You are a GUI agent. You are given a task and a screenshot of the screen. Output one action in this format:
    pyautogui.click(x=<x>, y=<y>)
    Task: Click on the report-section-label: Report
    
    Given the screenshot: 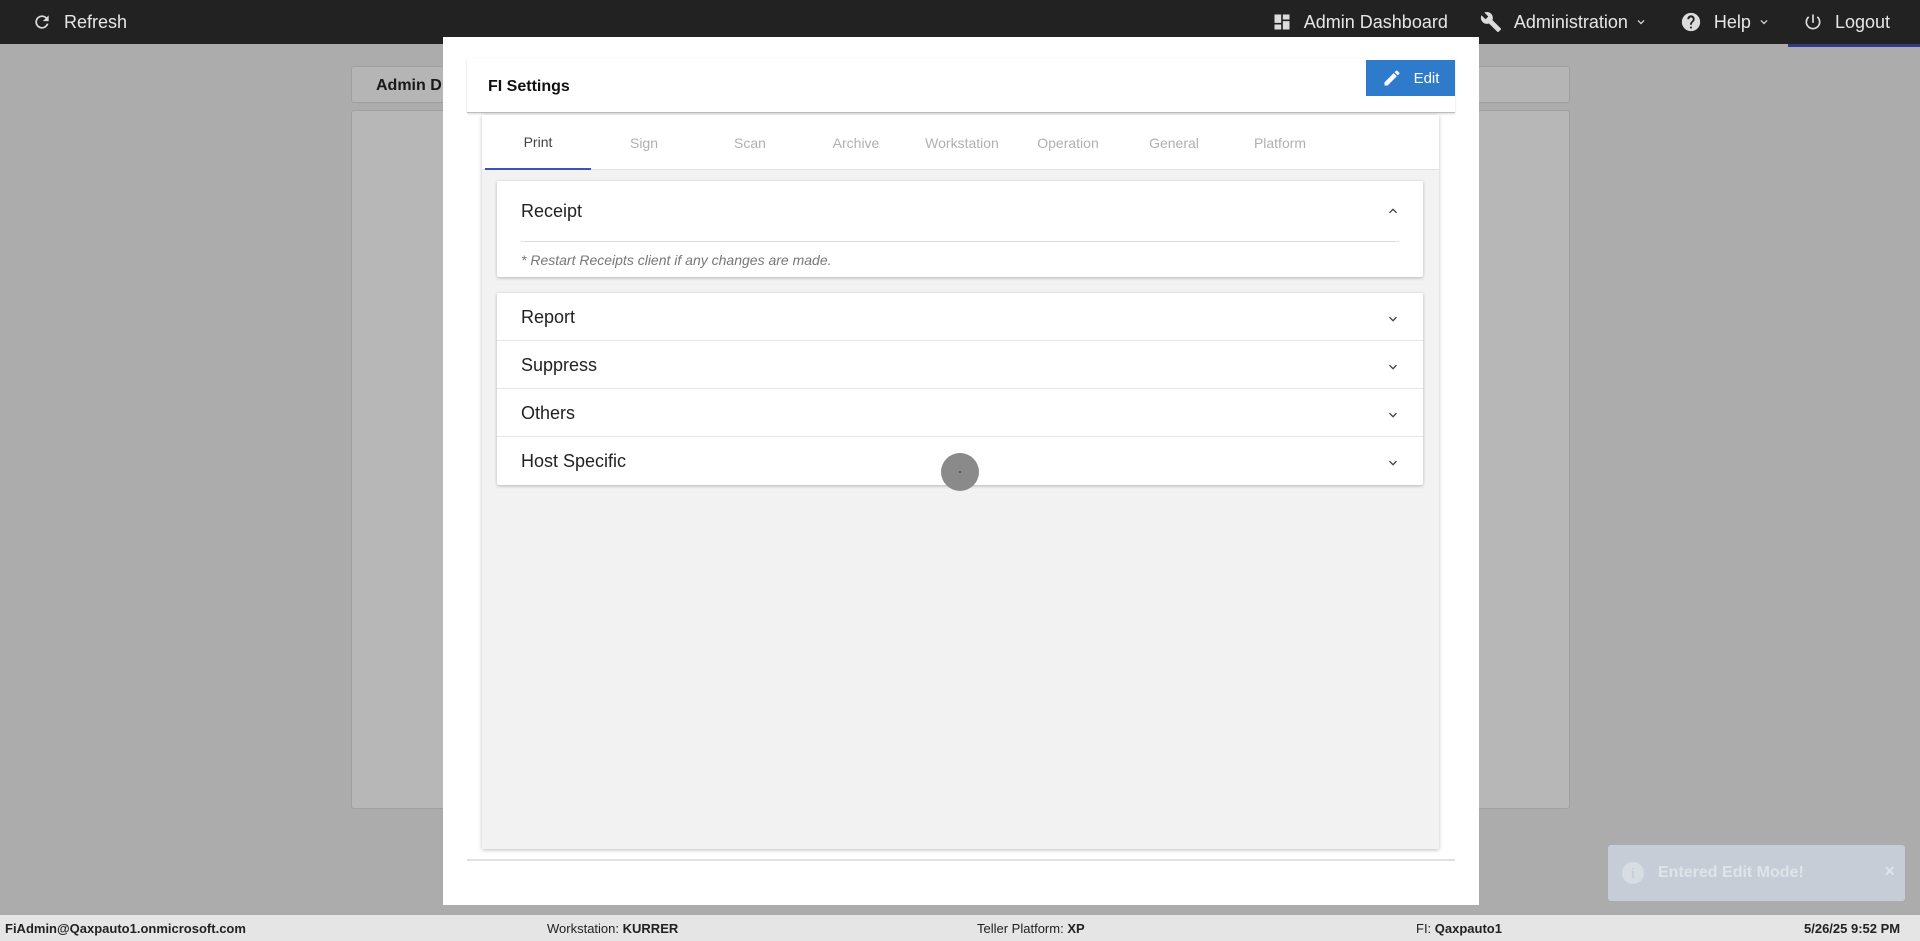 What is the action you would take?
    pyautogui.click(x=548, y=317)
    